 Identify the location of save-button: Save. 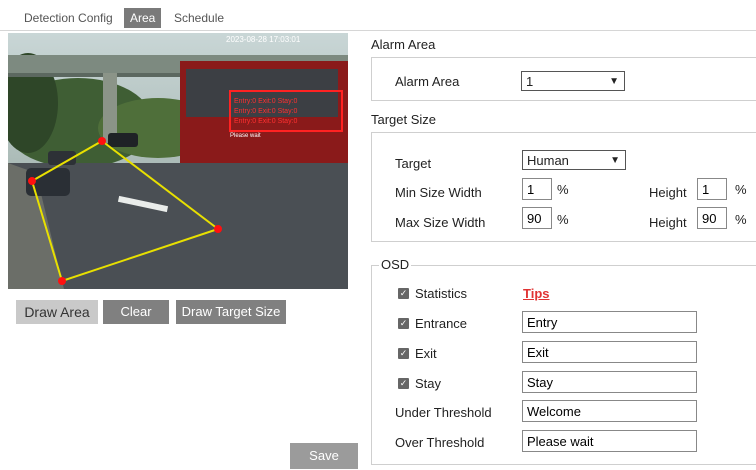
(324, 456).